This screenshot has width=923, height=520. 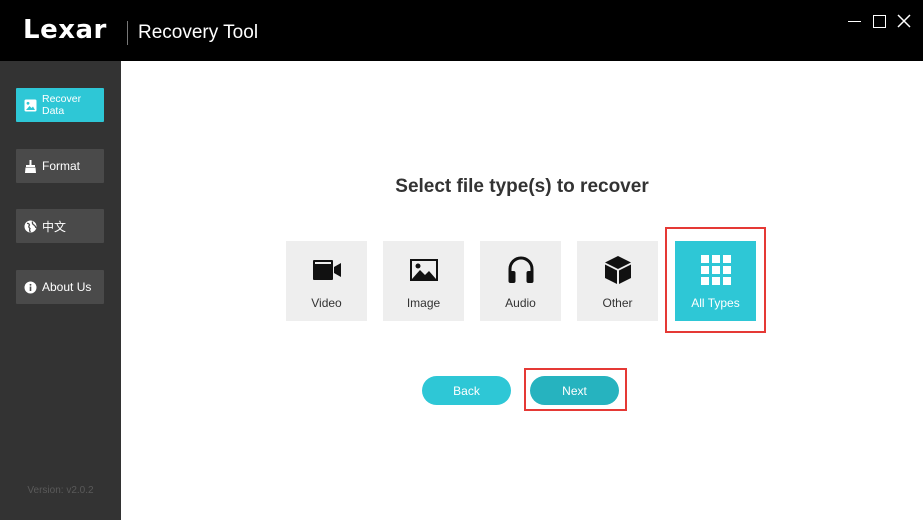 I want to click on headphones-icon, so click(x=521, y=270).